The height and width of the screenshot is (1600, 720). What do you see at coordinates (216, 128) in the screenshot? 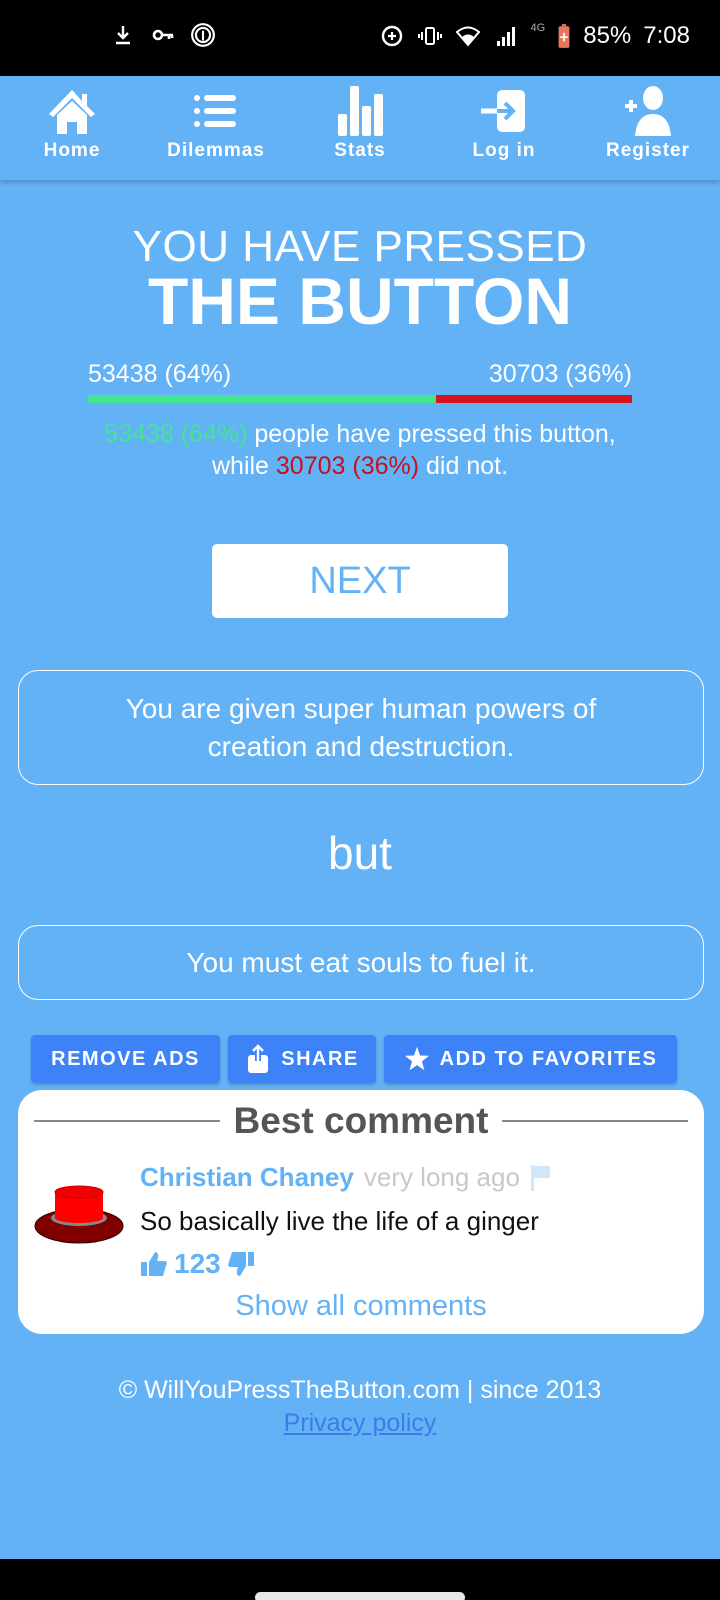
I see `nav-dilemmas: Dilemmas` at bounding box center [216, 128].